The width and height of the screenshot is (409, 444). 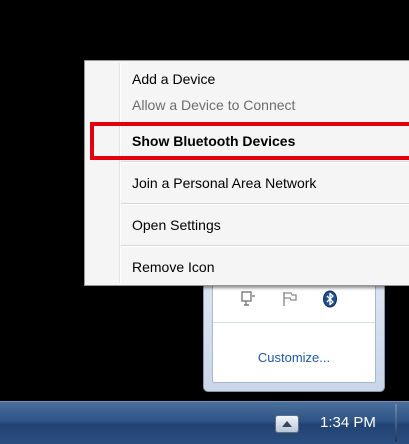 I want to click on menu-item-open-settings: Open Settings, so click(x=176, y=225).